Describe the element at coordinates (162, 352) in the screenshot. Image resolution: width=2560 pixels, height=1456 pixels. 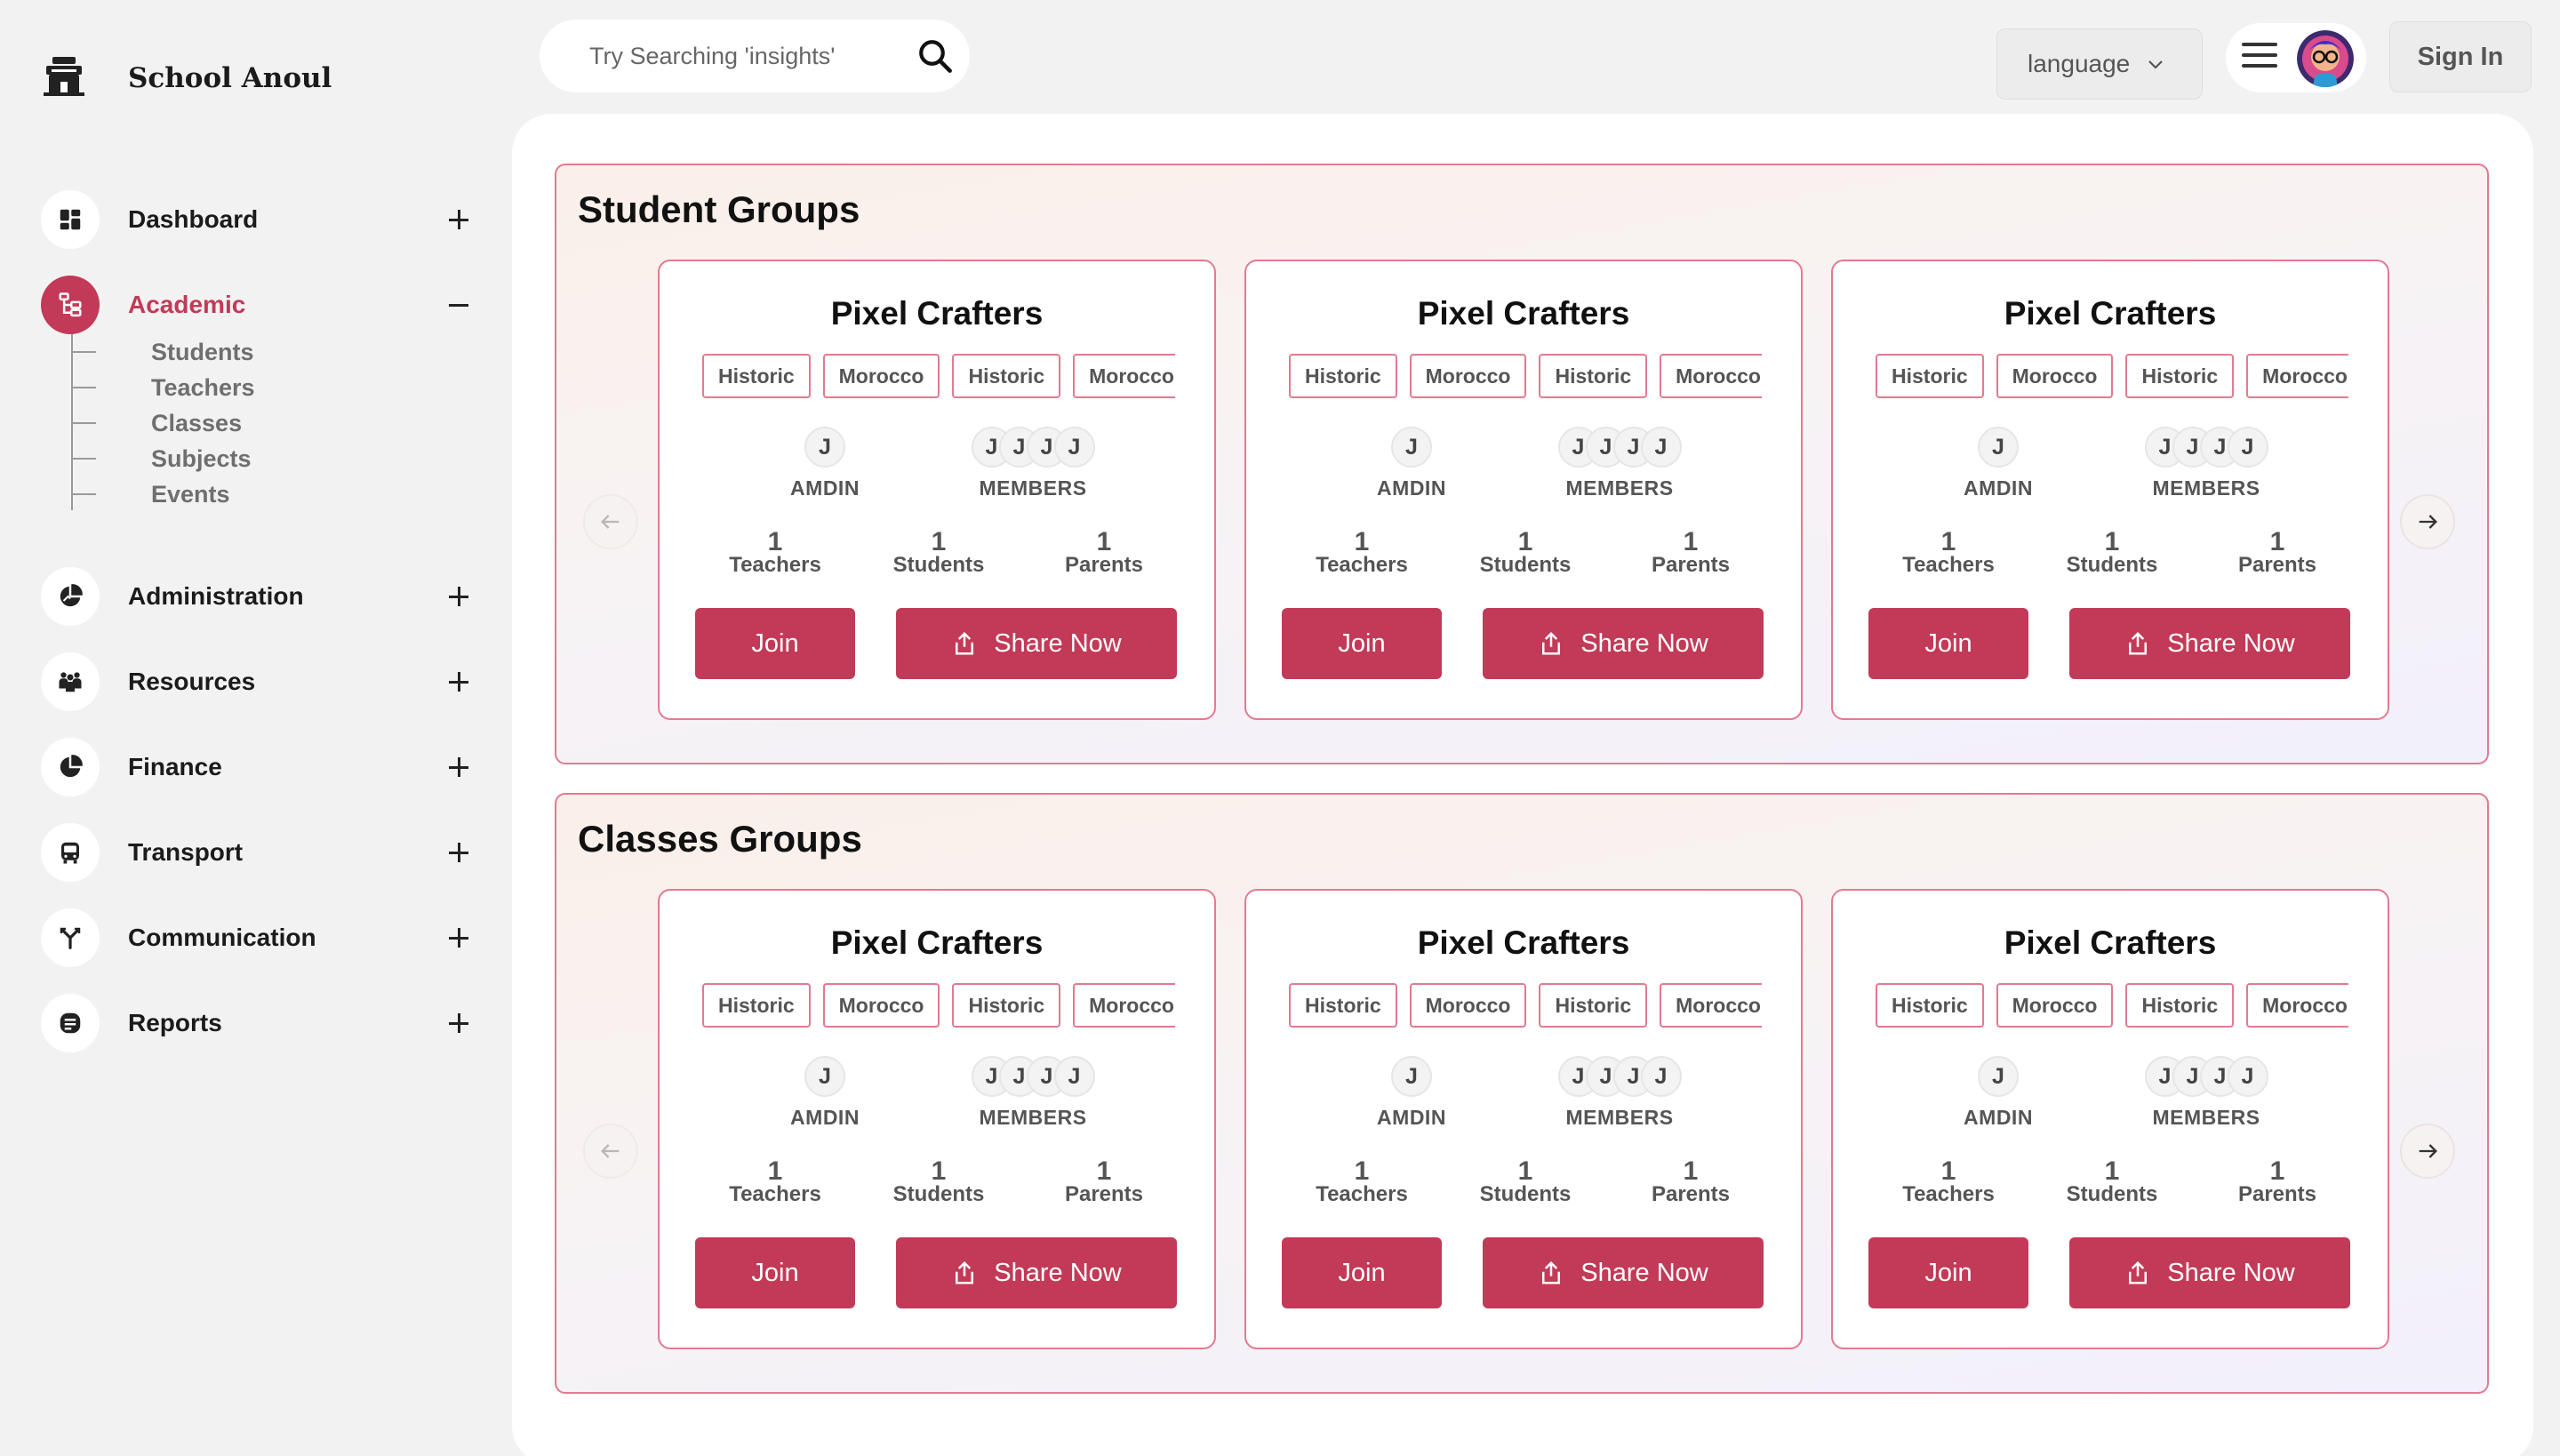
I see `submenu-item-students: Students` at that location.